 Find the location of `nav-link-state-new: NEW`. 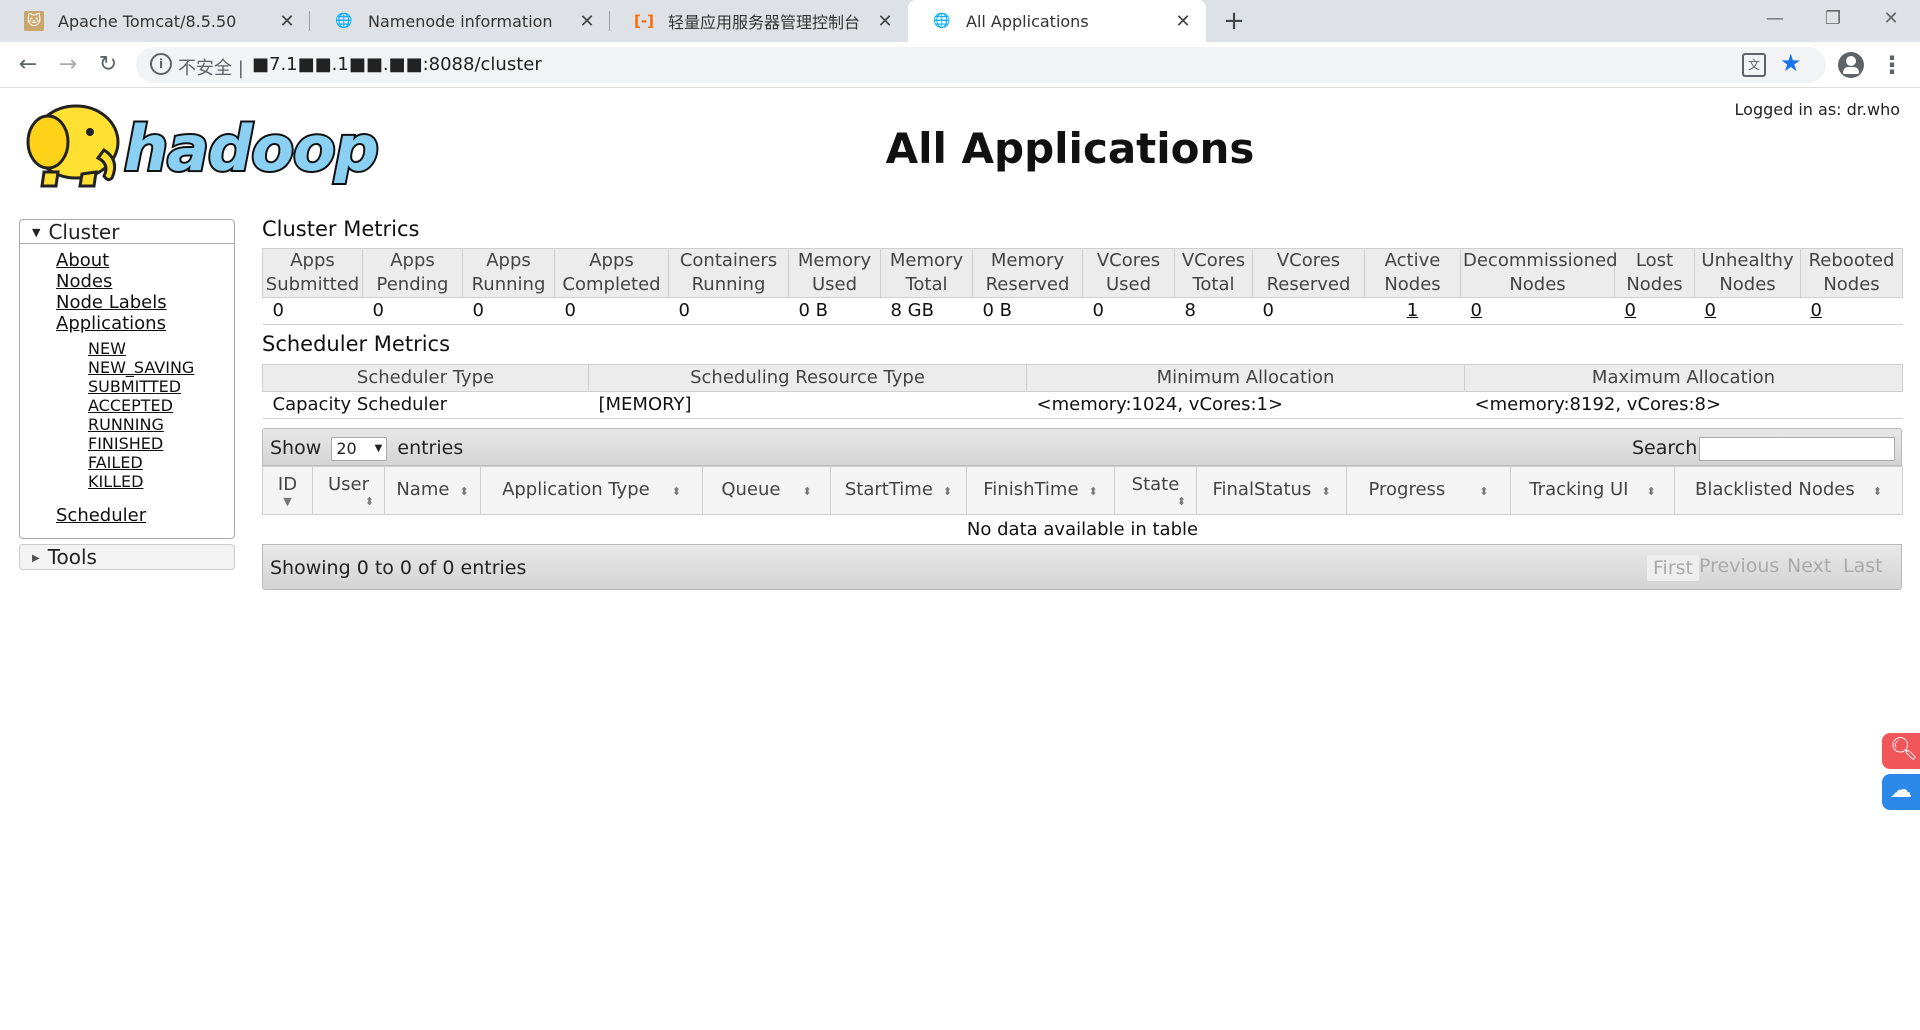

nav-link-state-new: NEW is located at coordinates (107, 348).